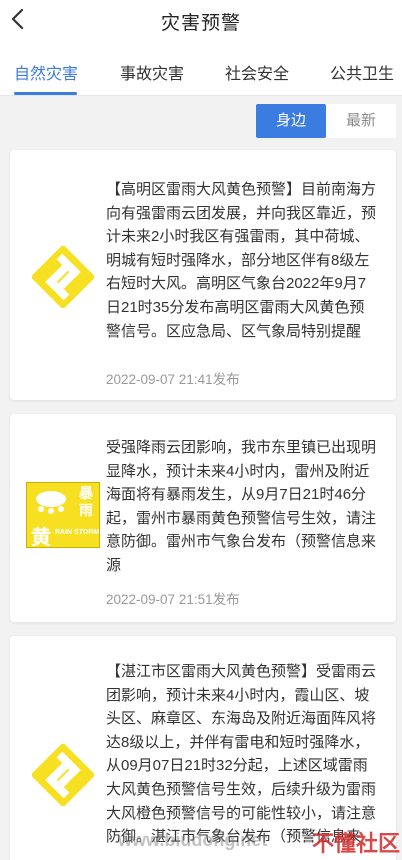 Image resolution: width=402 pixels, height=860 pixels. I want to click on yellow-rainstorm-warning-icon: 暴 雨 黄 RAIN STORM, so click(63, 515).